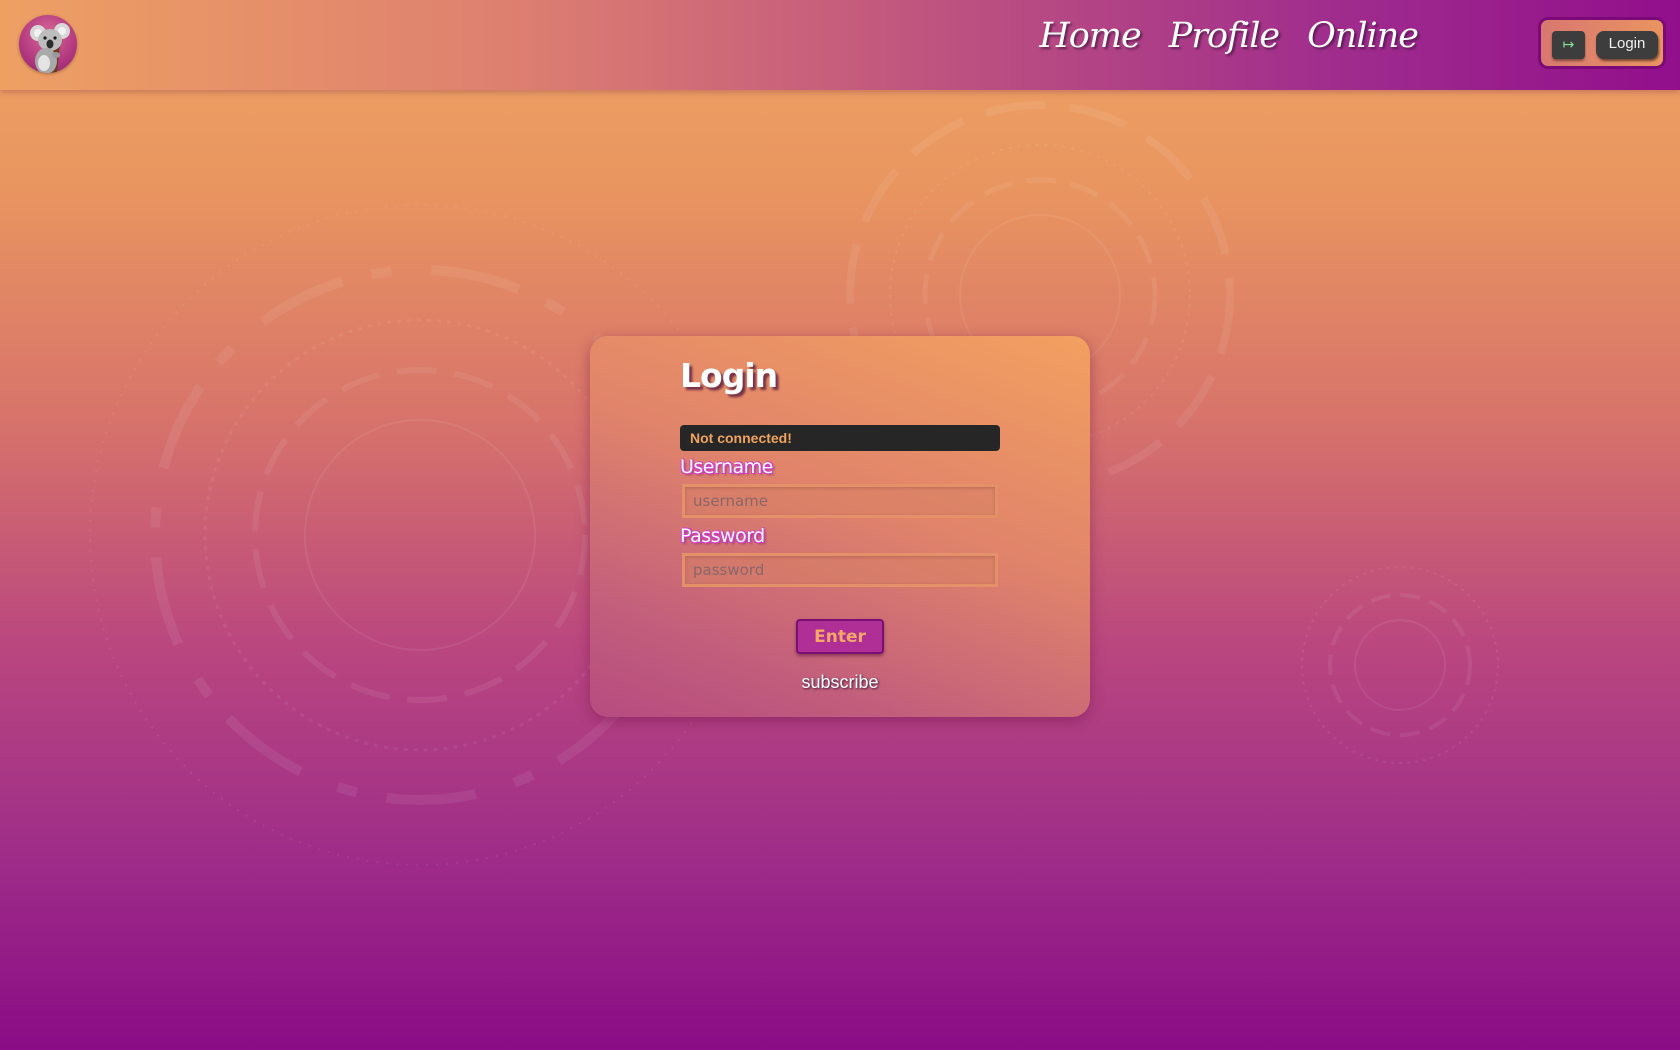 The image size is (1680, 1050). I want to click on password-input, so click(840, 570).